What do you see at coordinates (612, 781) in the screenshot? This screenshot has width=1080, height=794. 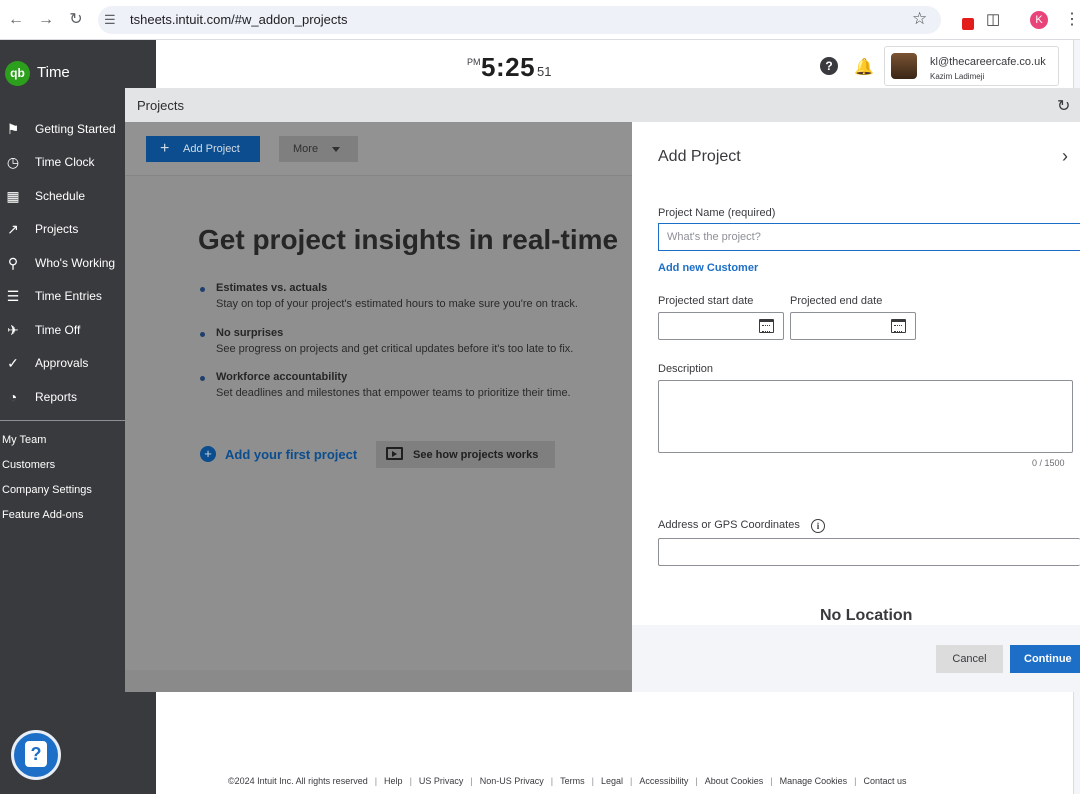 I see `footer-link-legal: Legal` at bounding box center [612, 781].